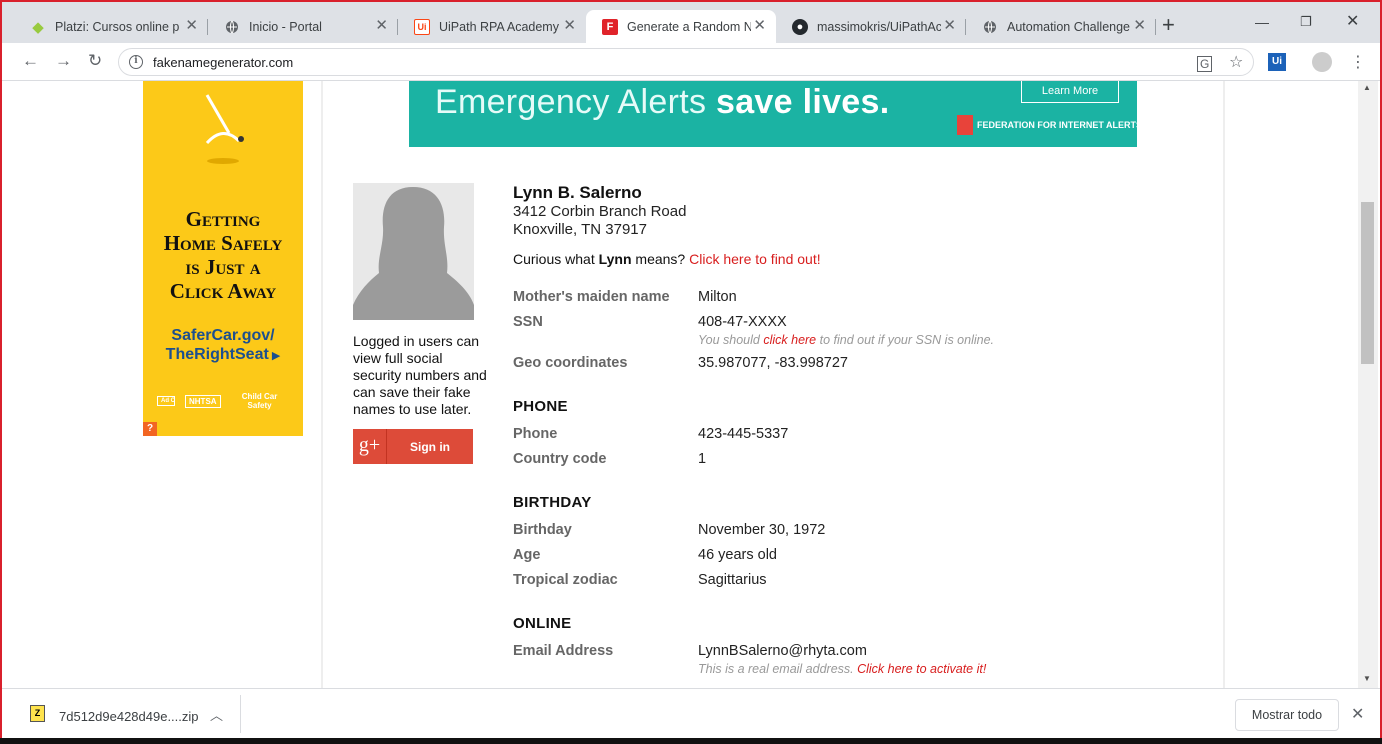  I want to click on ad-headline-line: is Just a, so click(223, 267).